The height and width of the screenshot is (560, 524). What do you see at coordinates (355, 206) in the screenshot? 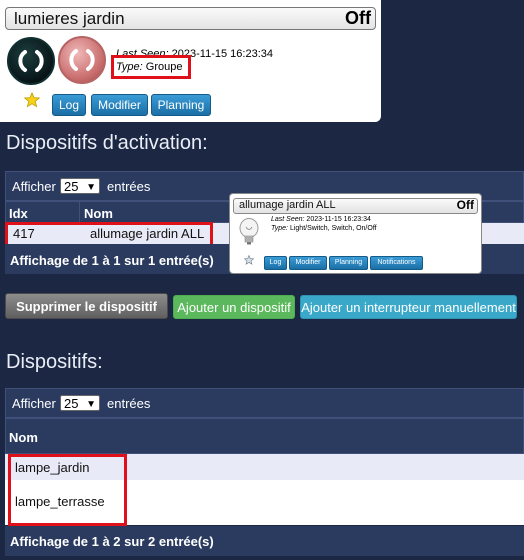
I see `popup-title-bar: allumage jardin ALL Off` at bounding box center [355, 206].